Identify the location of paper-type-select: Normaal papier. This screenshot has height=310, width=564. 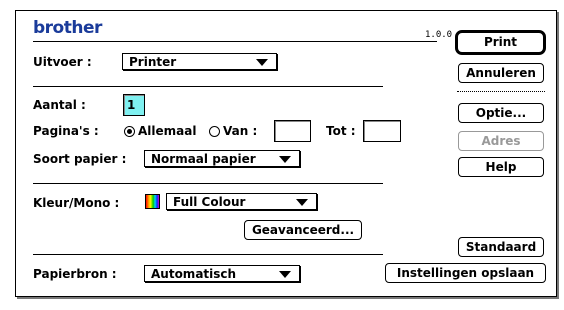
(222, 158).